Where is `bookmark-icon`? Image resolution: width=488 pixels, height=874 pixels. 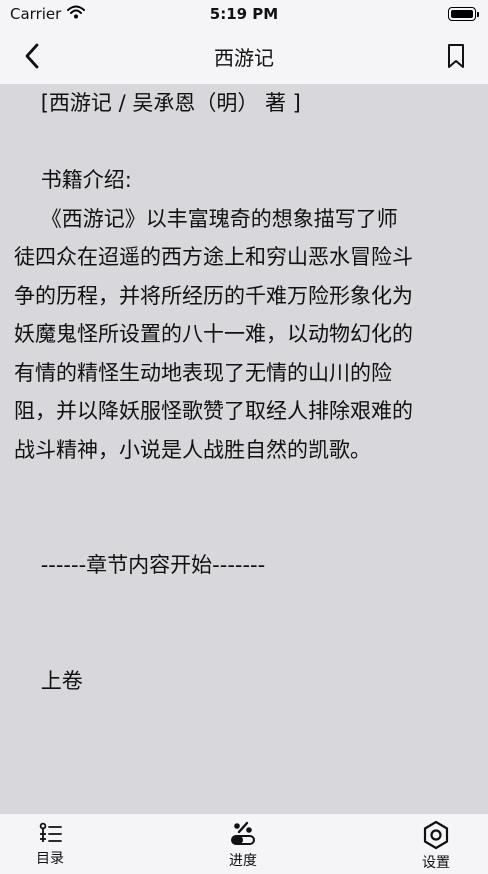 bookmark-icon is located at coordinates (456, 56).